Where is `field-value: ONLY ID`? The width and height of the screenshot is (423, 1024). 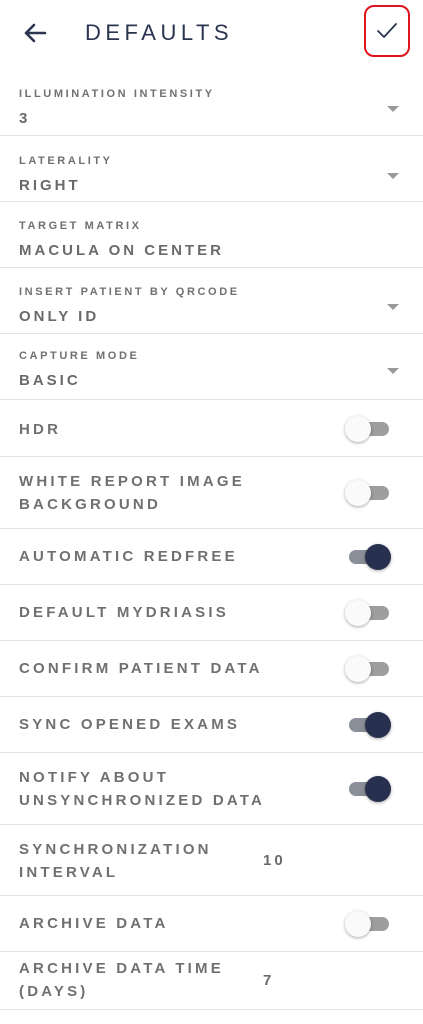 field-value: ONLY ID is located at coordinates (59, 316).